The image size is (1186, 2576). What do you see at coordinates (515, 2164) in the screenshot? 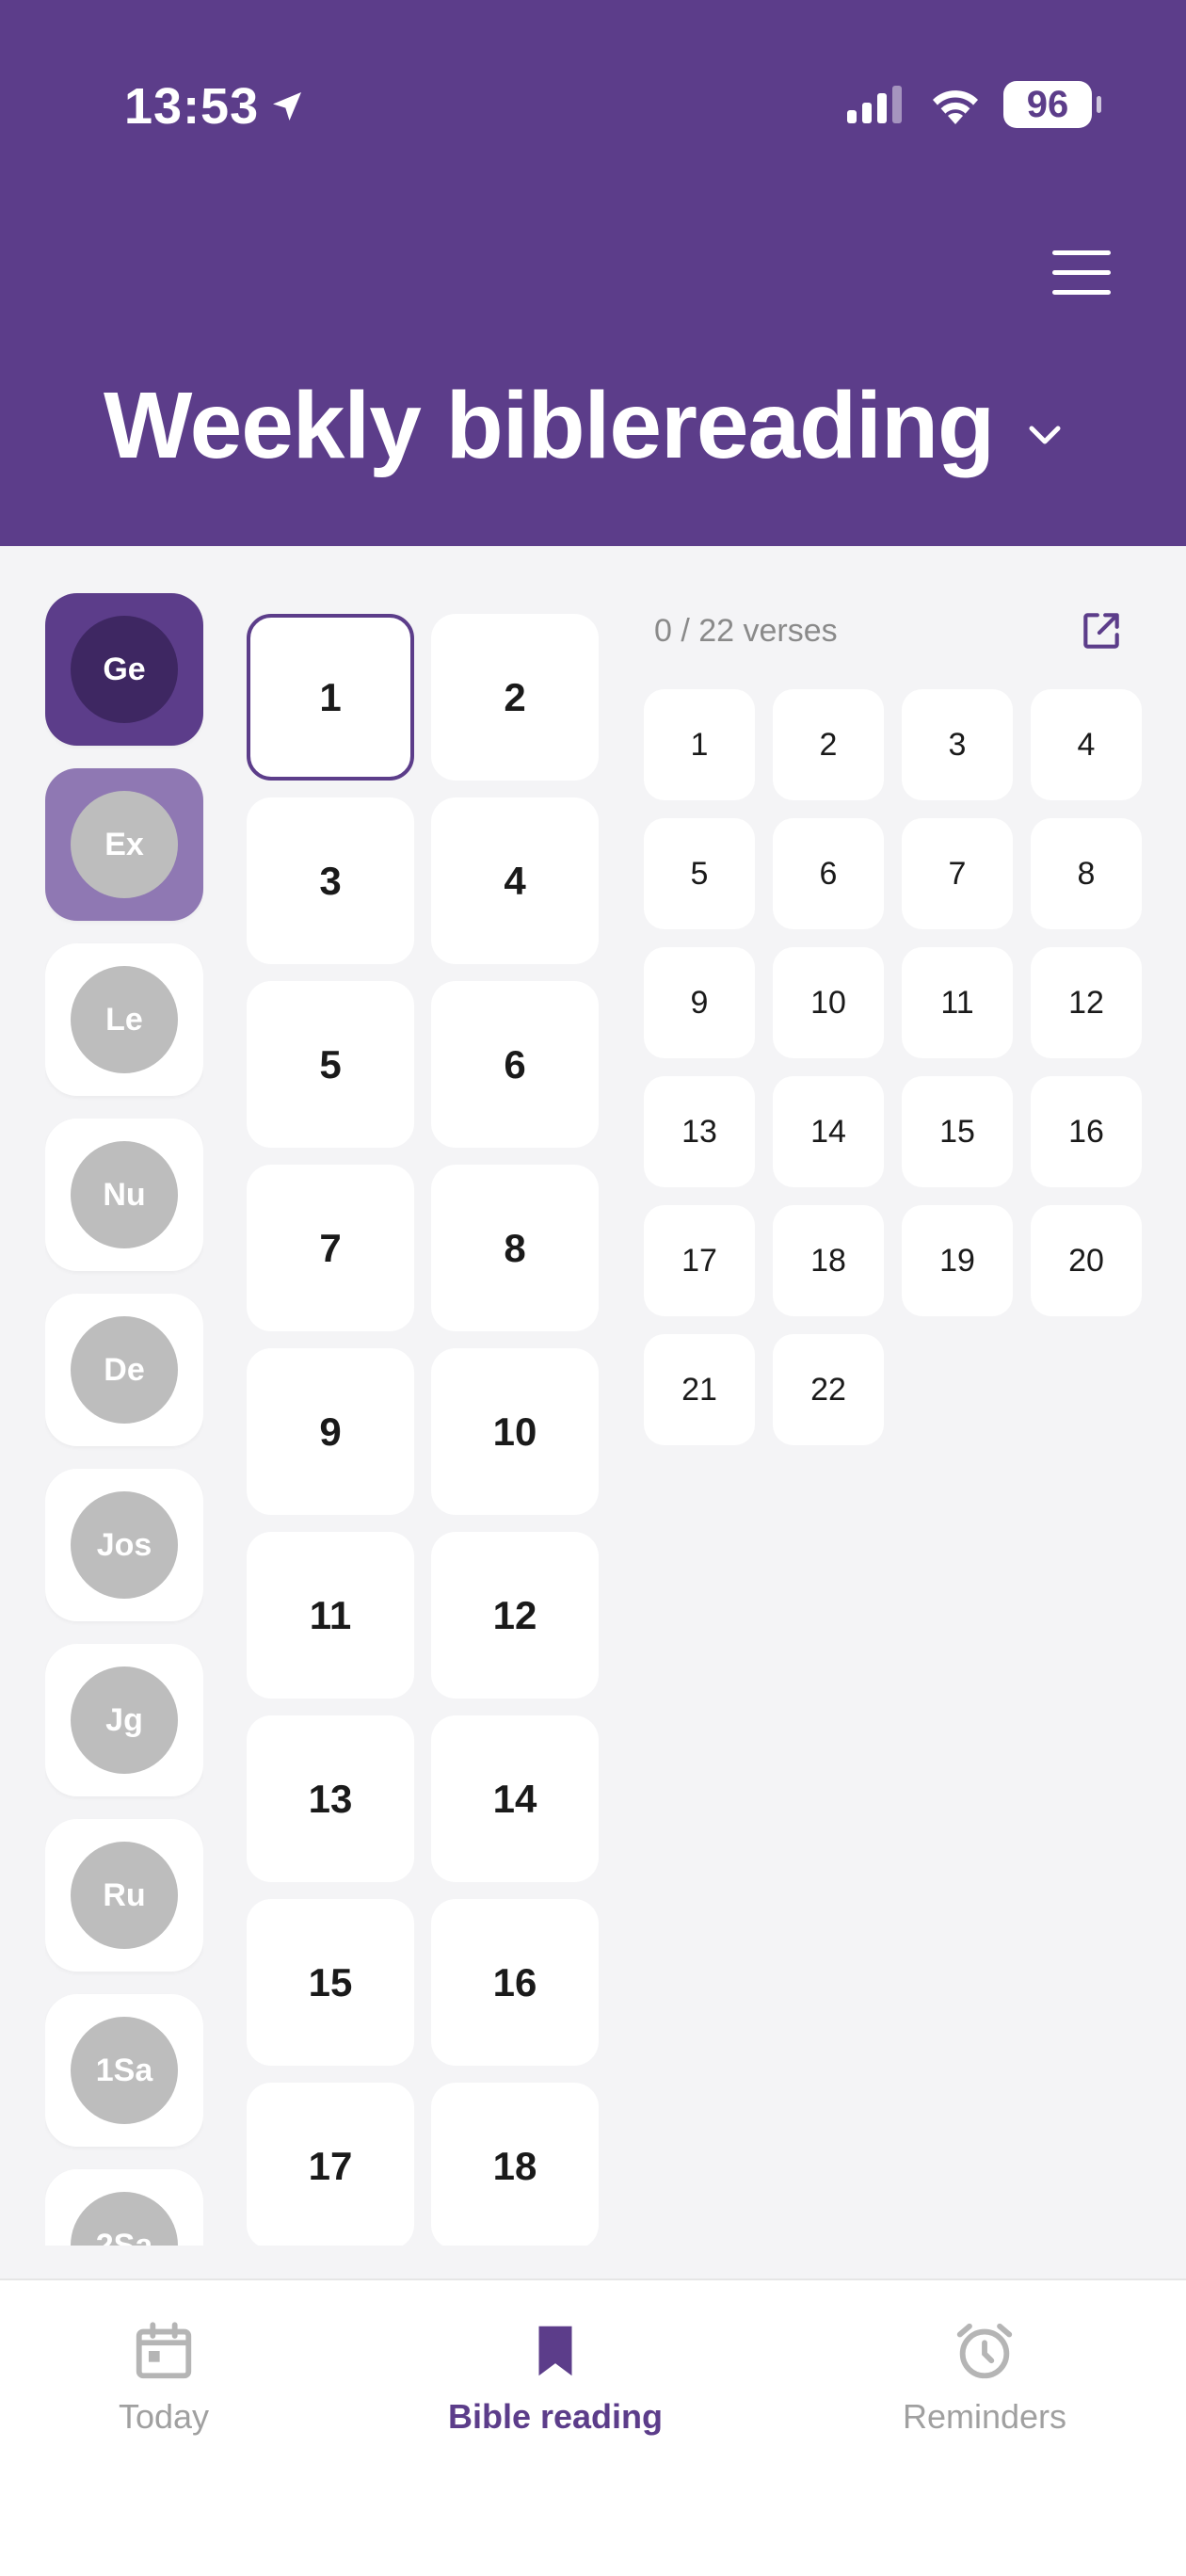
I see `chapter-button: 18` at bounding box center [515, 2164].